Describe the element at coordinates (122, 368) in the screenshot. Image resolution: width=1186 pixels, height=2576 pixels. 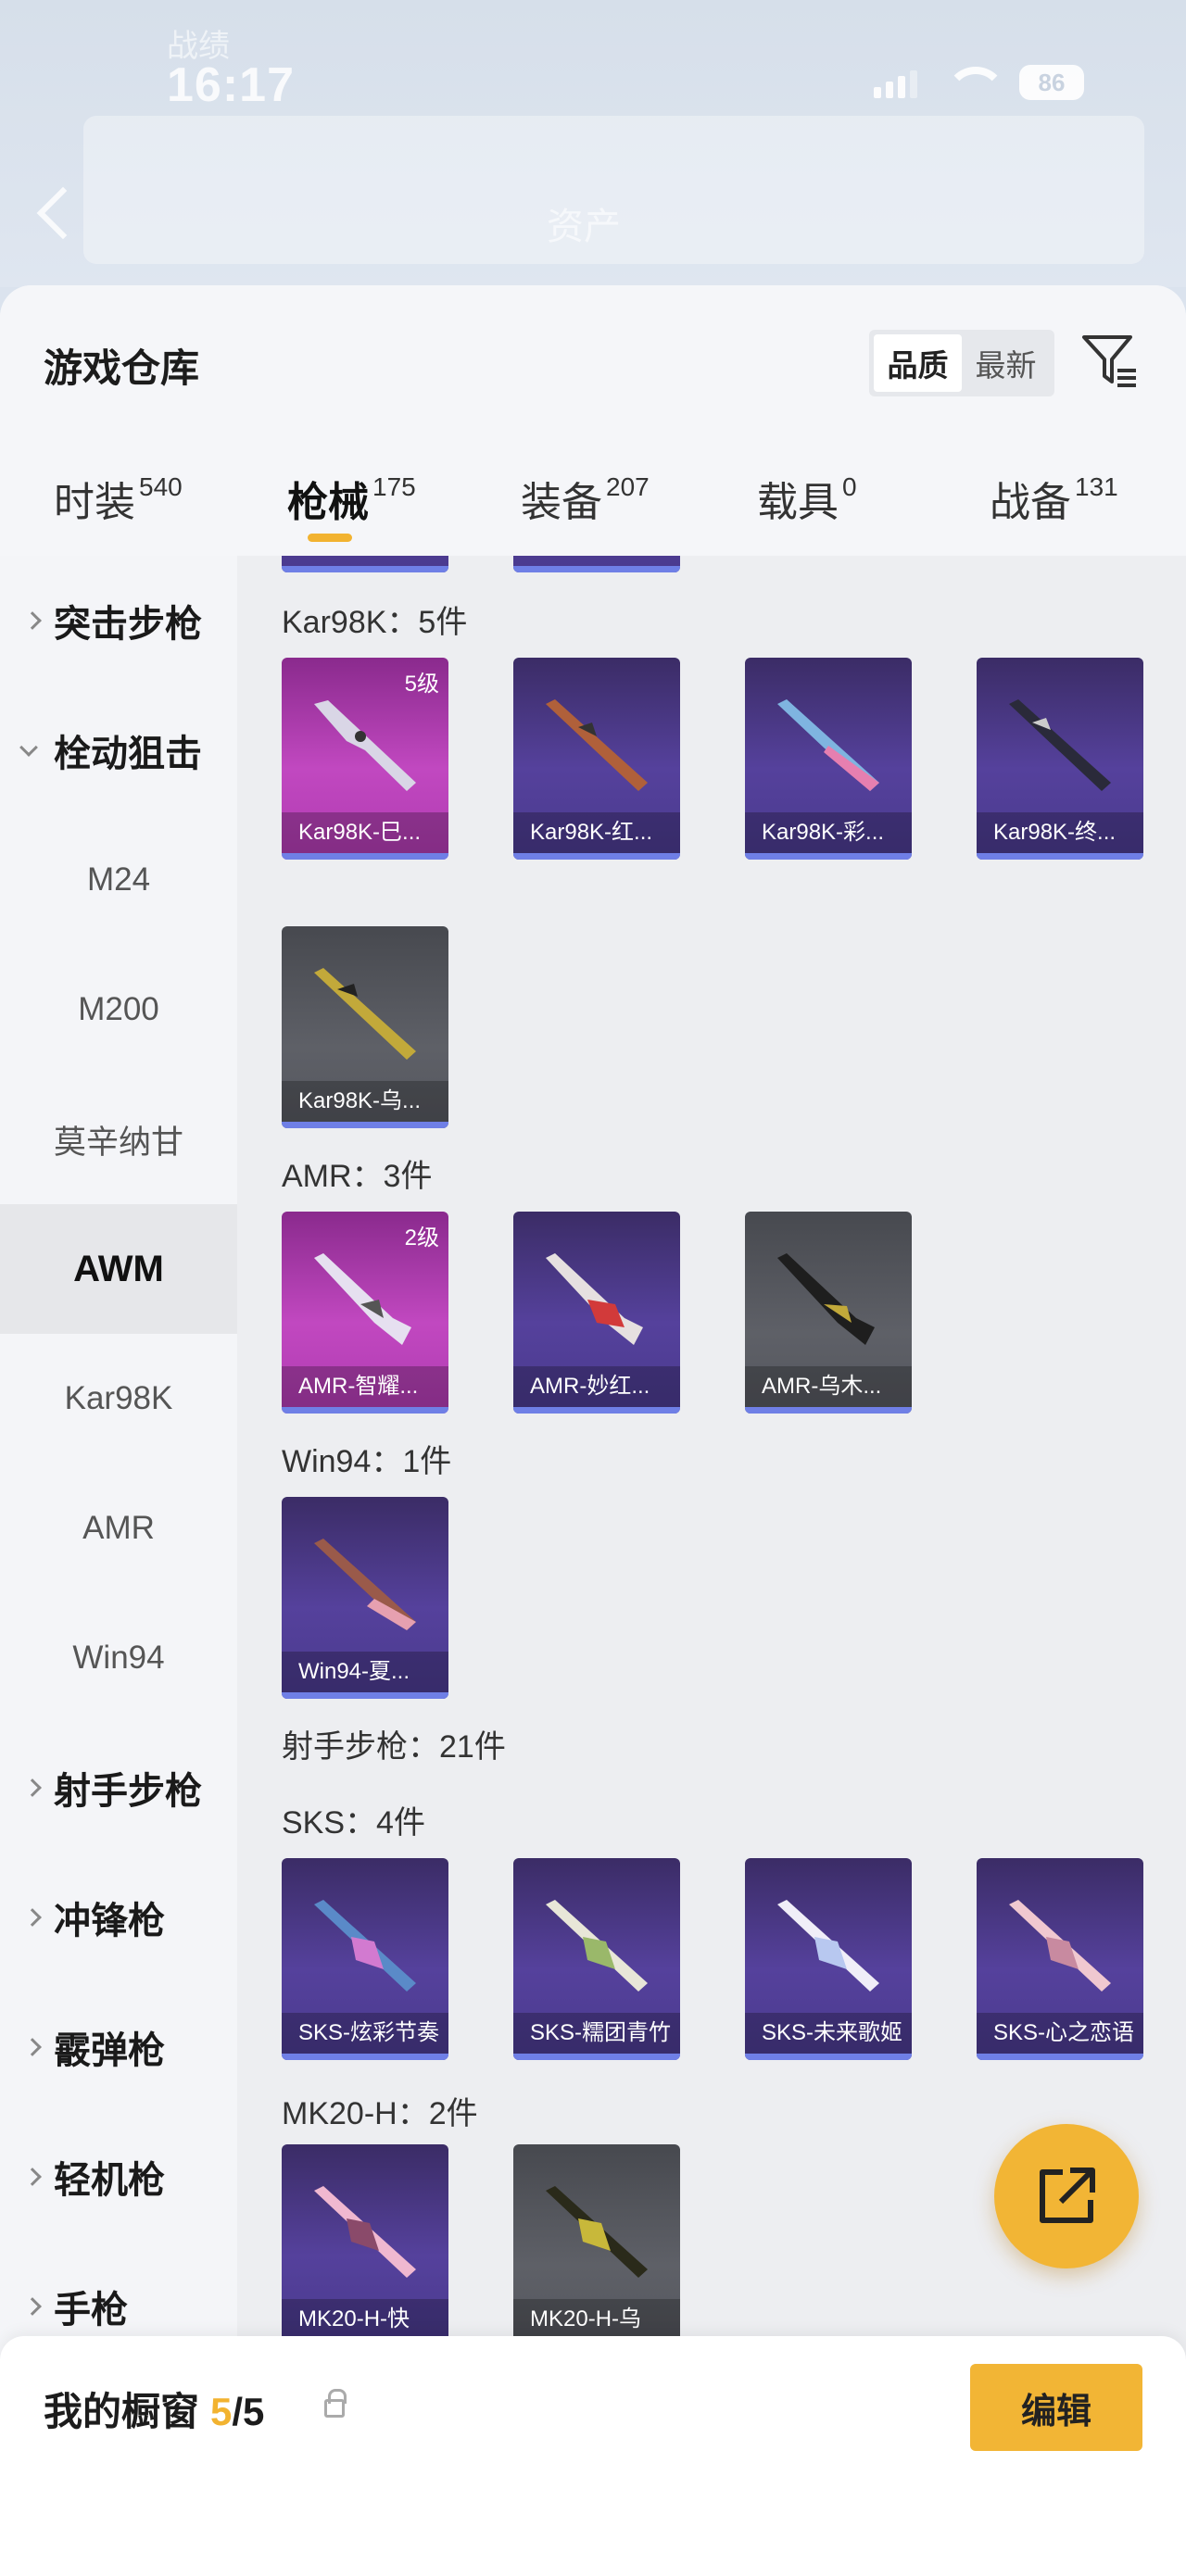
I see `page-title: 游戏仓库` at that location.